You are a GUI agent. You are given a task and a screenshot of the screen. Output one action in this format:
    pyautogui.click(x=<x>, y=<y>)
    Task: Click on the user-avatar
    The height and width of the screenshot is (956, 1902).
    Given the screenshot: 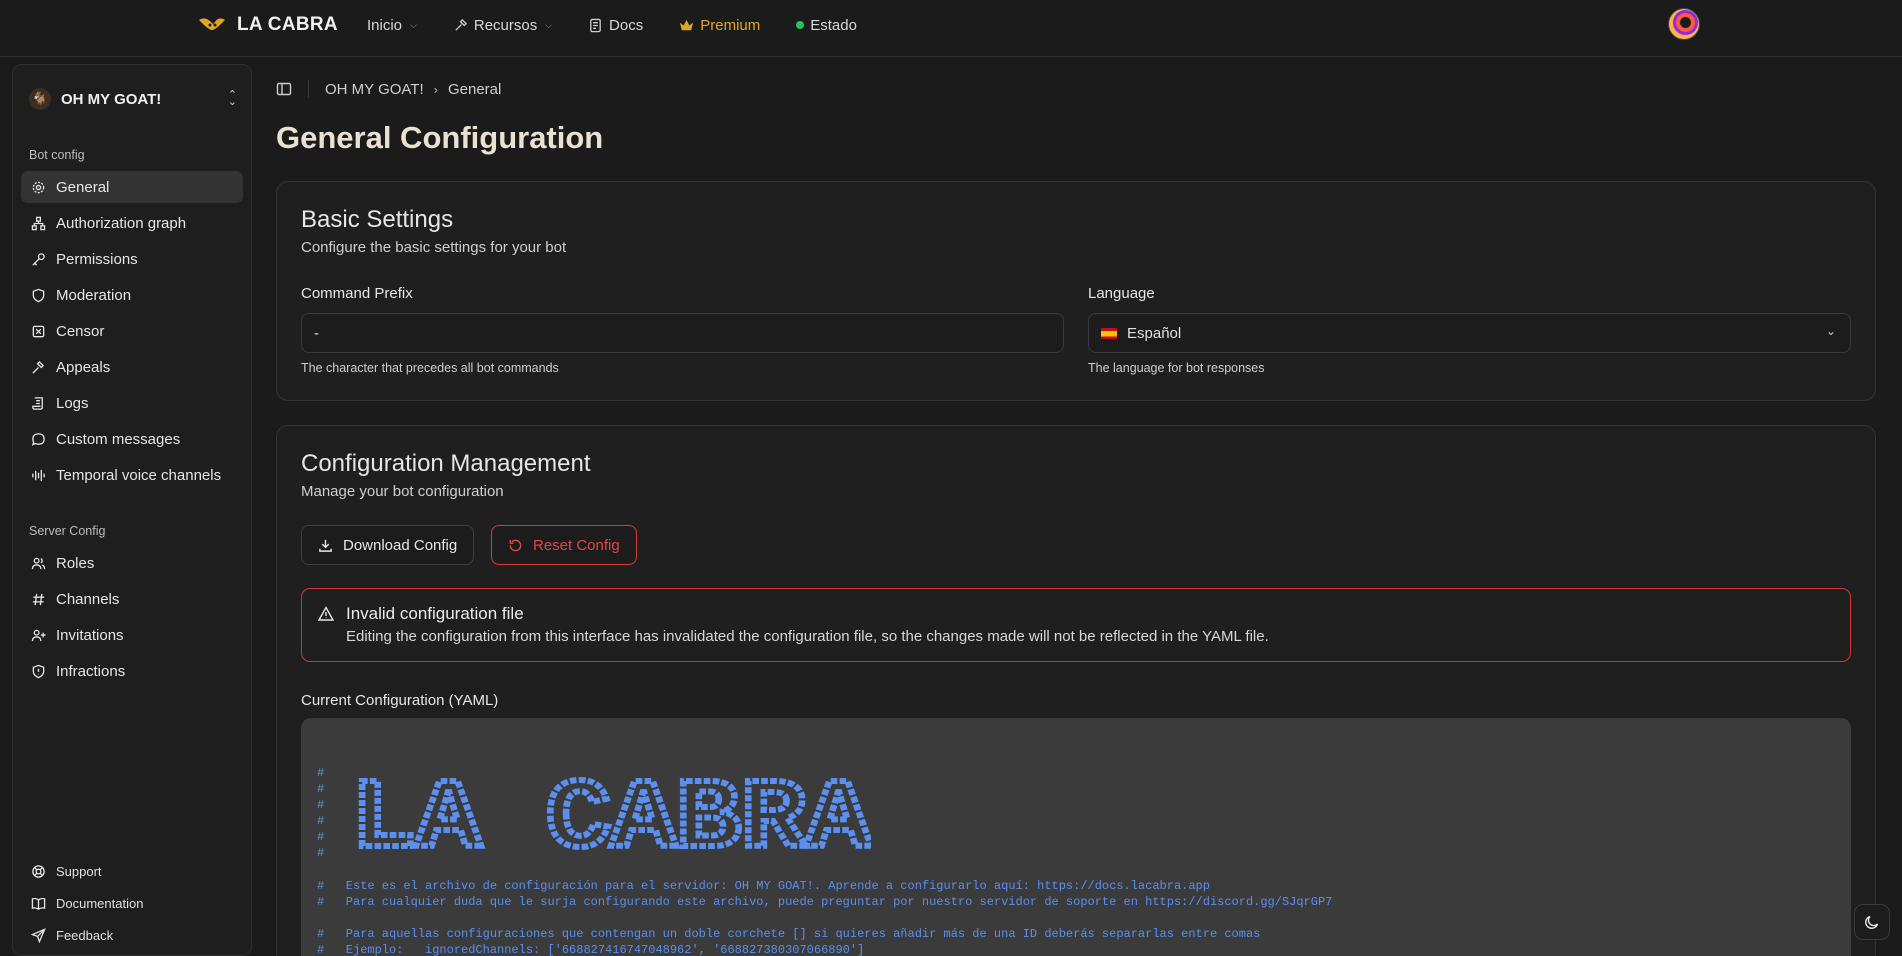 What is the action you would take?
    pyautogui.click(x=1684, y=24)
    